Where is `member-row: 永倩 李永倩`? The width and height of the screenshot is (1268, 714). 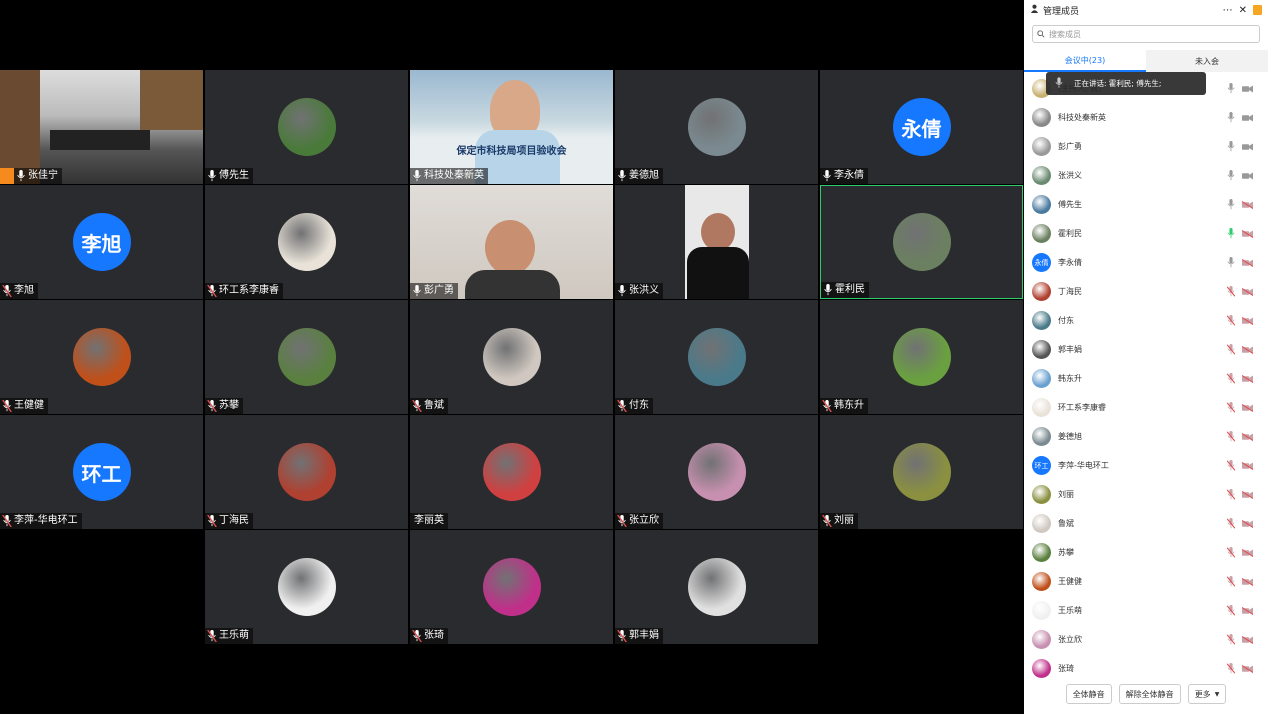
member-row: 永倩 李永倩 is located at coordinates (1146, 262).